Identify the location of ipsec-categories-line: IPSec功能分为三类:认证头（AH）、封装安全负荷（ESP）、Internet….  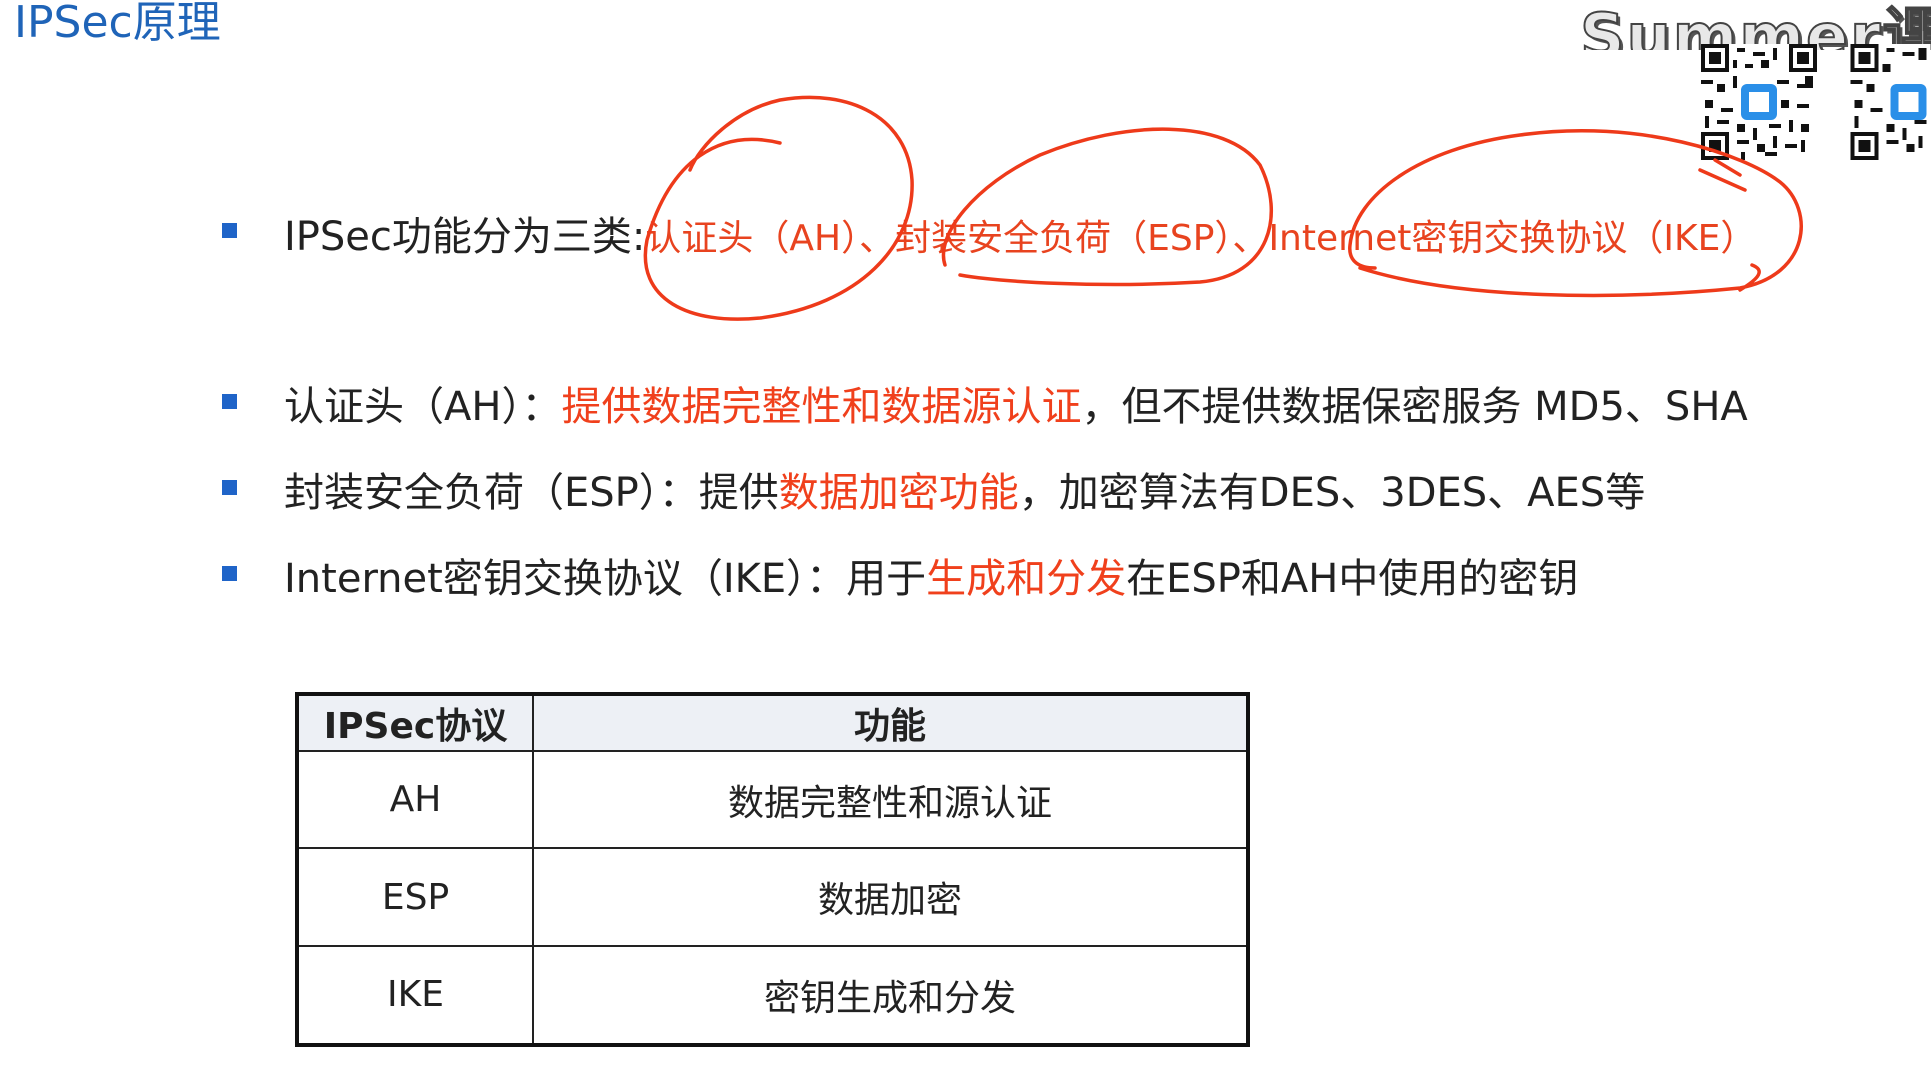
(1020, 233).